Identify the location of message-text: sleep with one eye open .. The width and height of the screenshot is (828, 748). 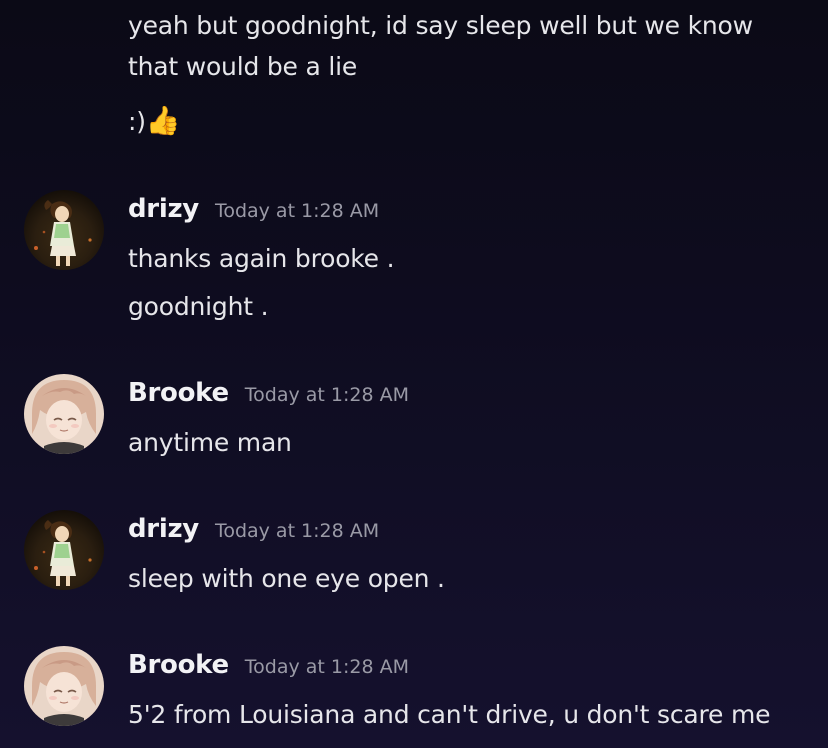
(286, 578).